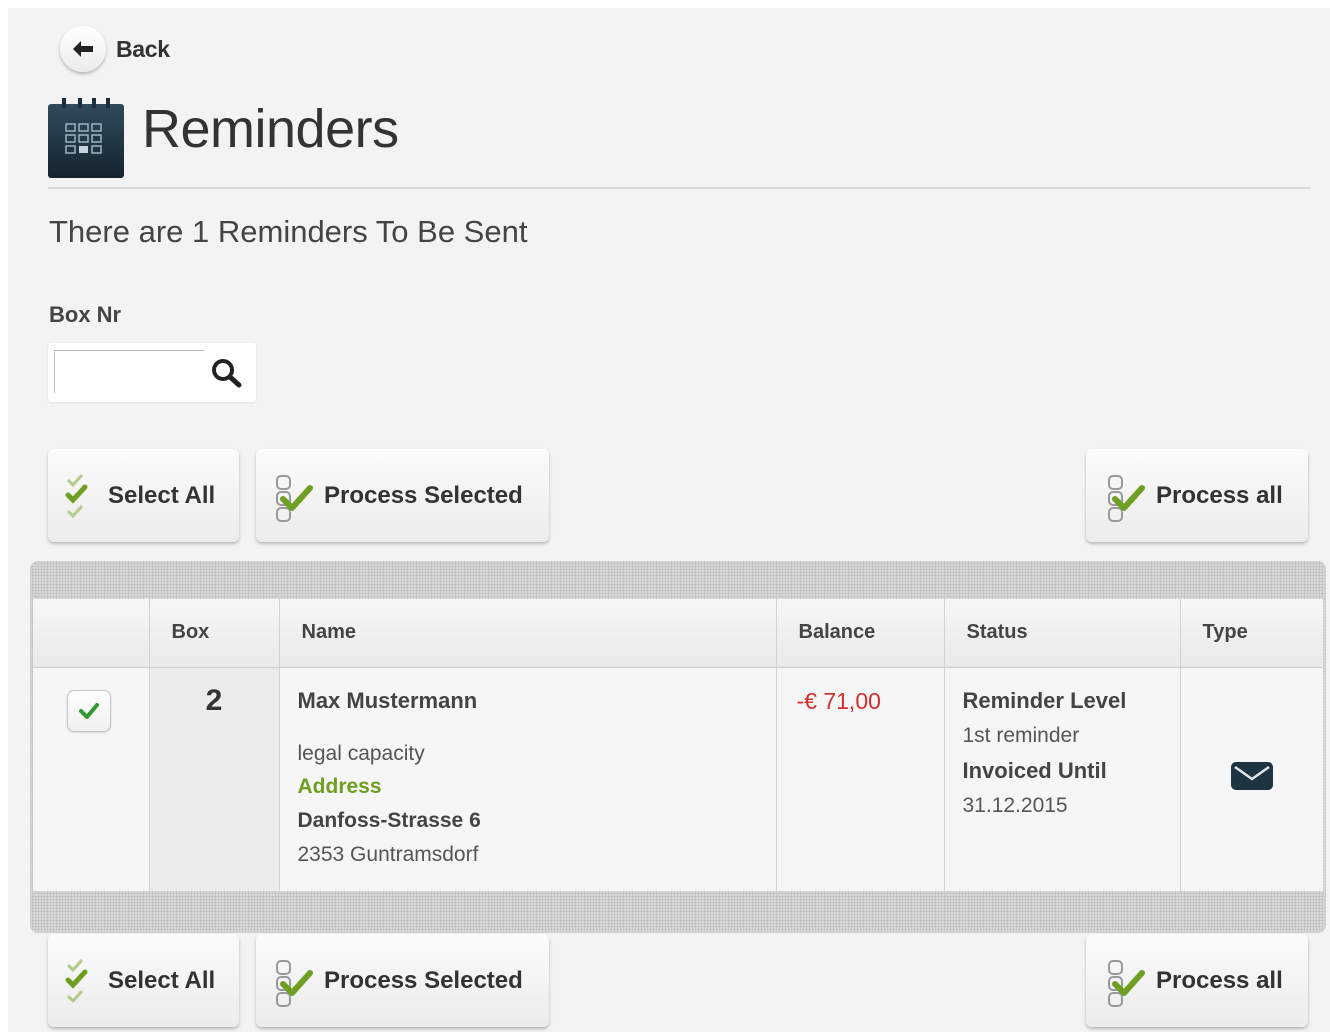  What do you see at coordinates (1044, 700) in the screenshot?
I see `reminder-level-heading: Reminder Level` at bounding box center [1044, 700].